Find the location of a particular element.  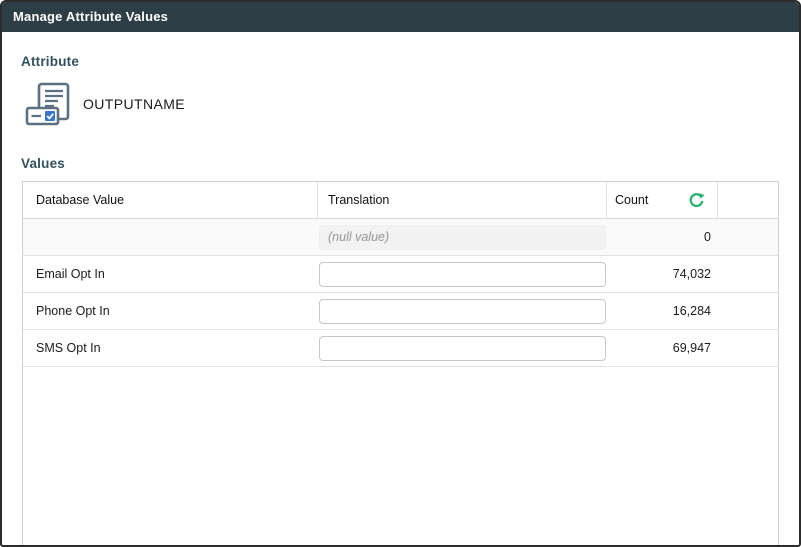

translation-cell: (null value) is located at coordinates (462, 237).